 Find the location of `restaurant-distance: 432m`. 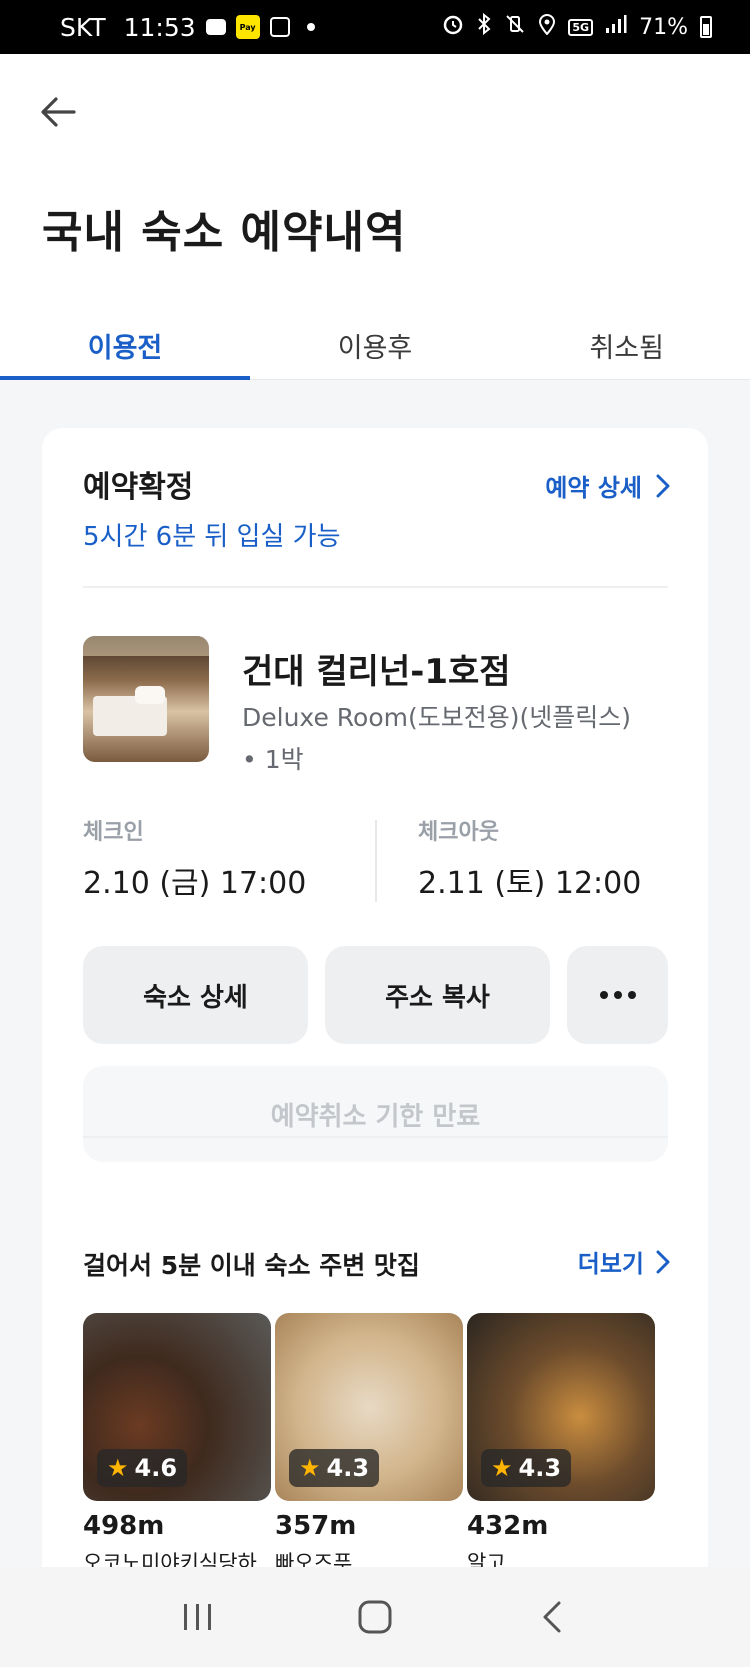

restaurant-distance: 432m is located at coordinates (508, 1526).